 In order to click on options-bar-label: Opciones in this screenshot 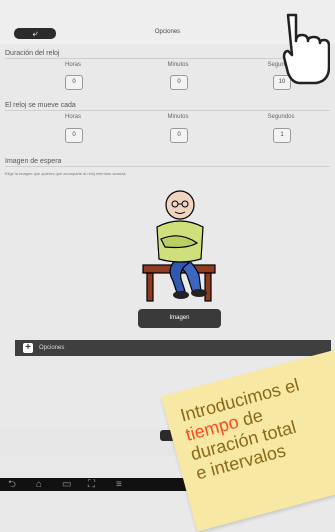, I will do `click(52, 348)`.